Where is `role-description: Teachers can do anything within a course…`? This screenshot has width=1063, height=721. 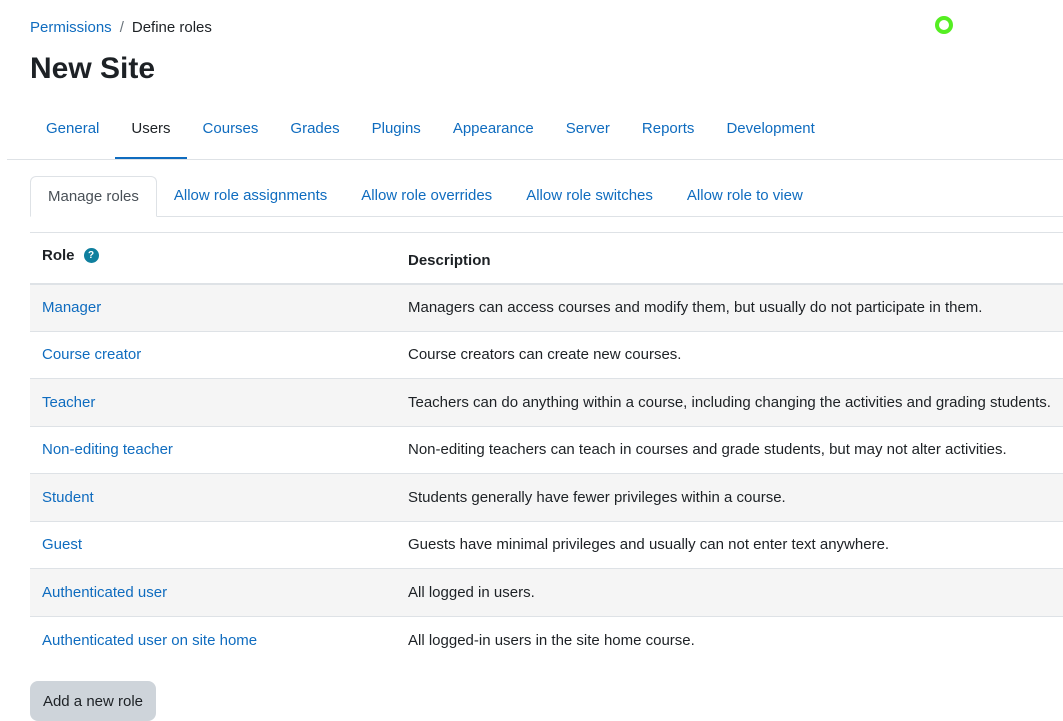
role-description: Teachers can do anything within a course… is located at coordinates (729, 402).